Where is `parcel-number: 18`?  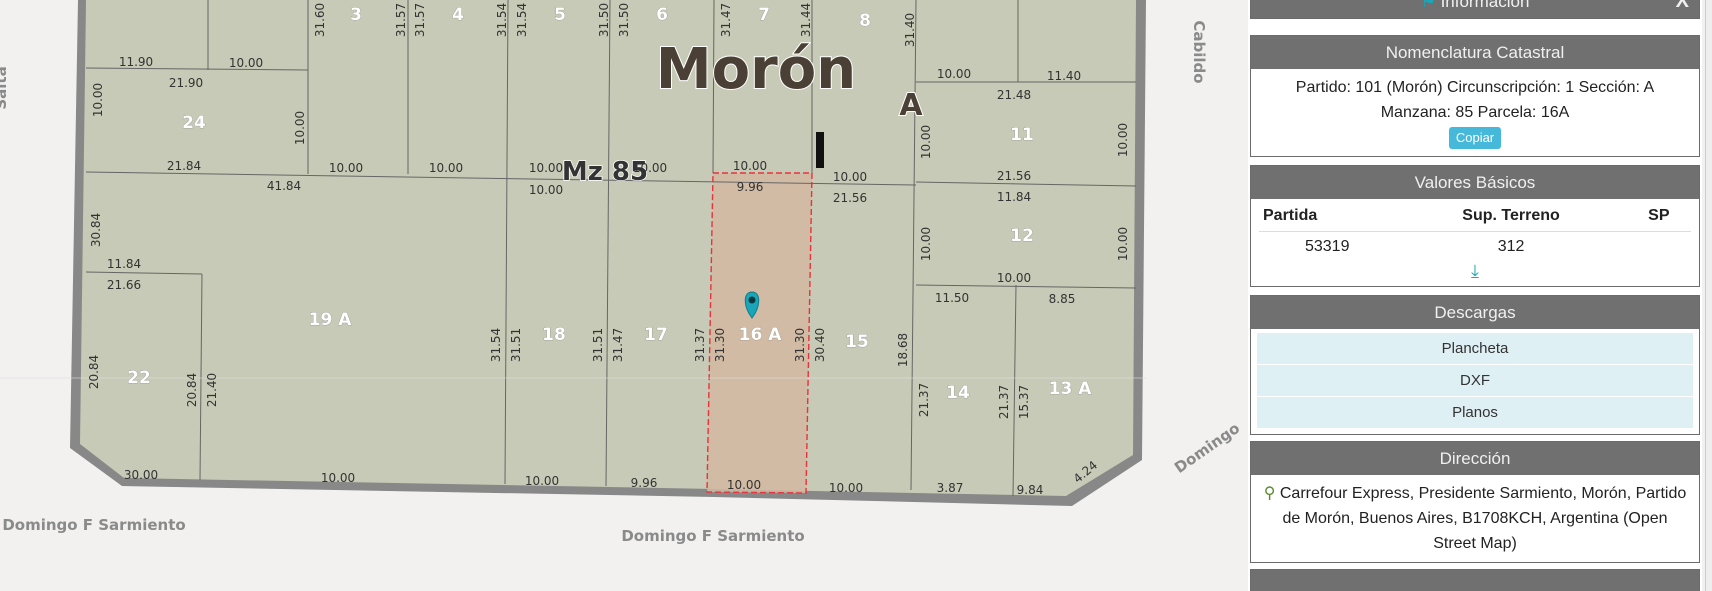 parcel-number: 18 is located at coordinates (554, 335).